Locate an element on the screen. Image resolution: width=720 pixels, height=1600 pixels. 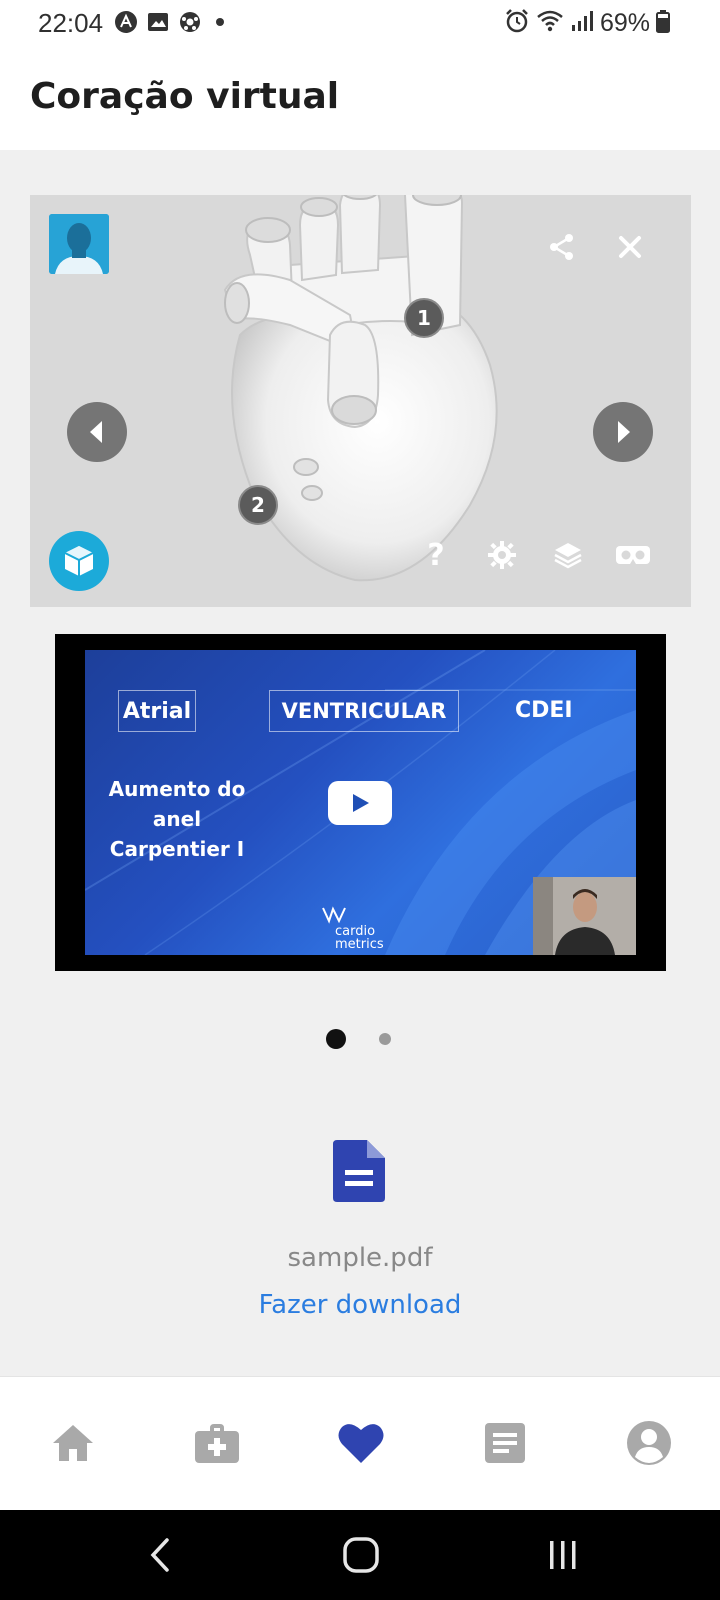
profile-icon is located at coordinates (649, 1443).